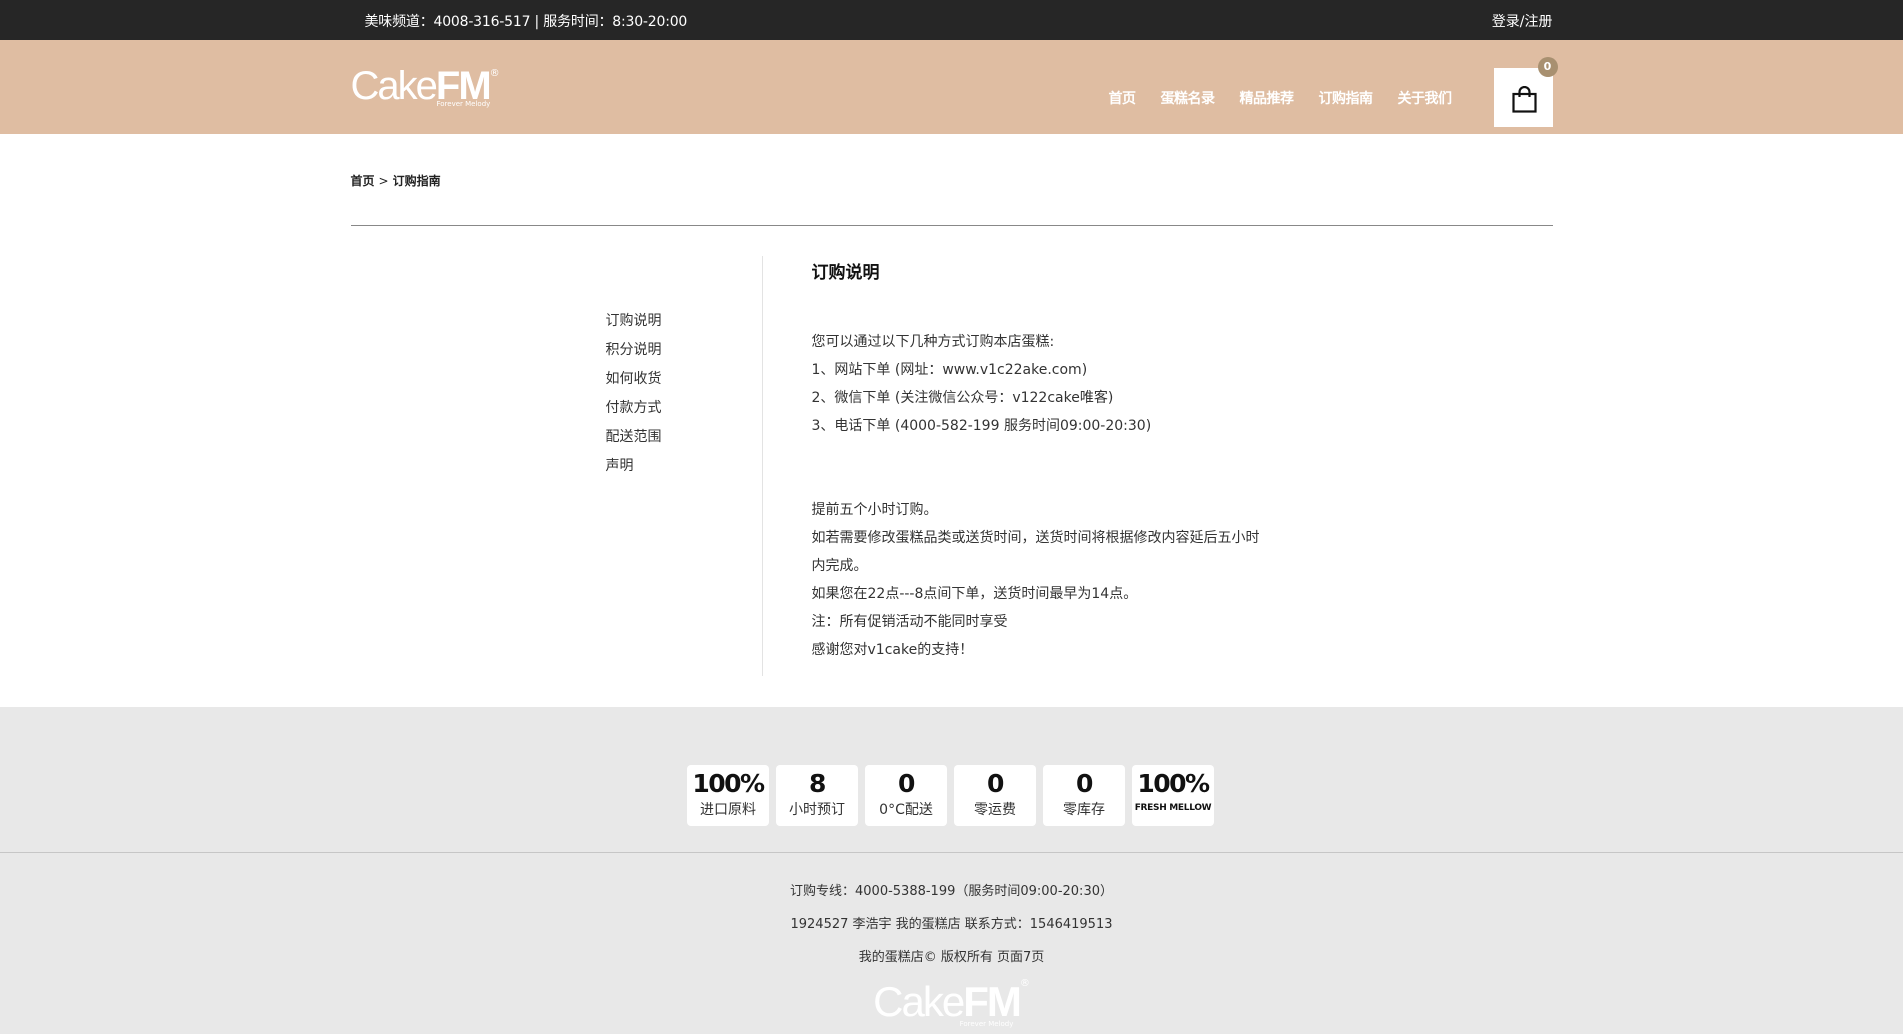 This screenshot has width=1903, height=1034. I want to click on side-item-points-info: 积分说明, so click(634, 354).